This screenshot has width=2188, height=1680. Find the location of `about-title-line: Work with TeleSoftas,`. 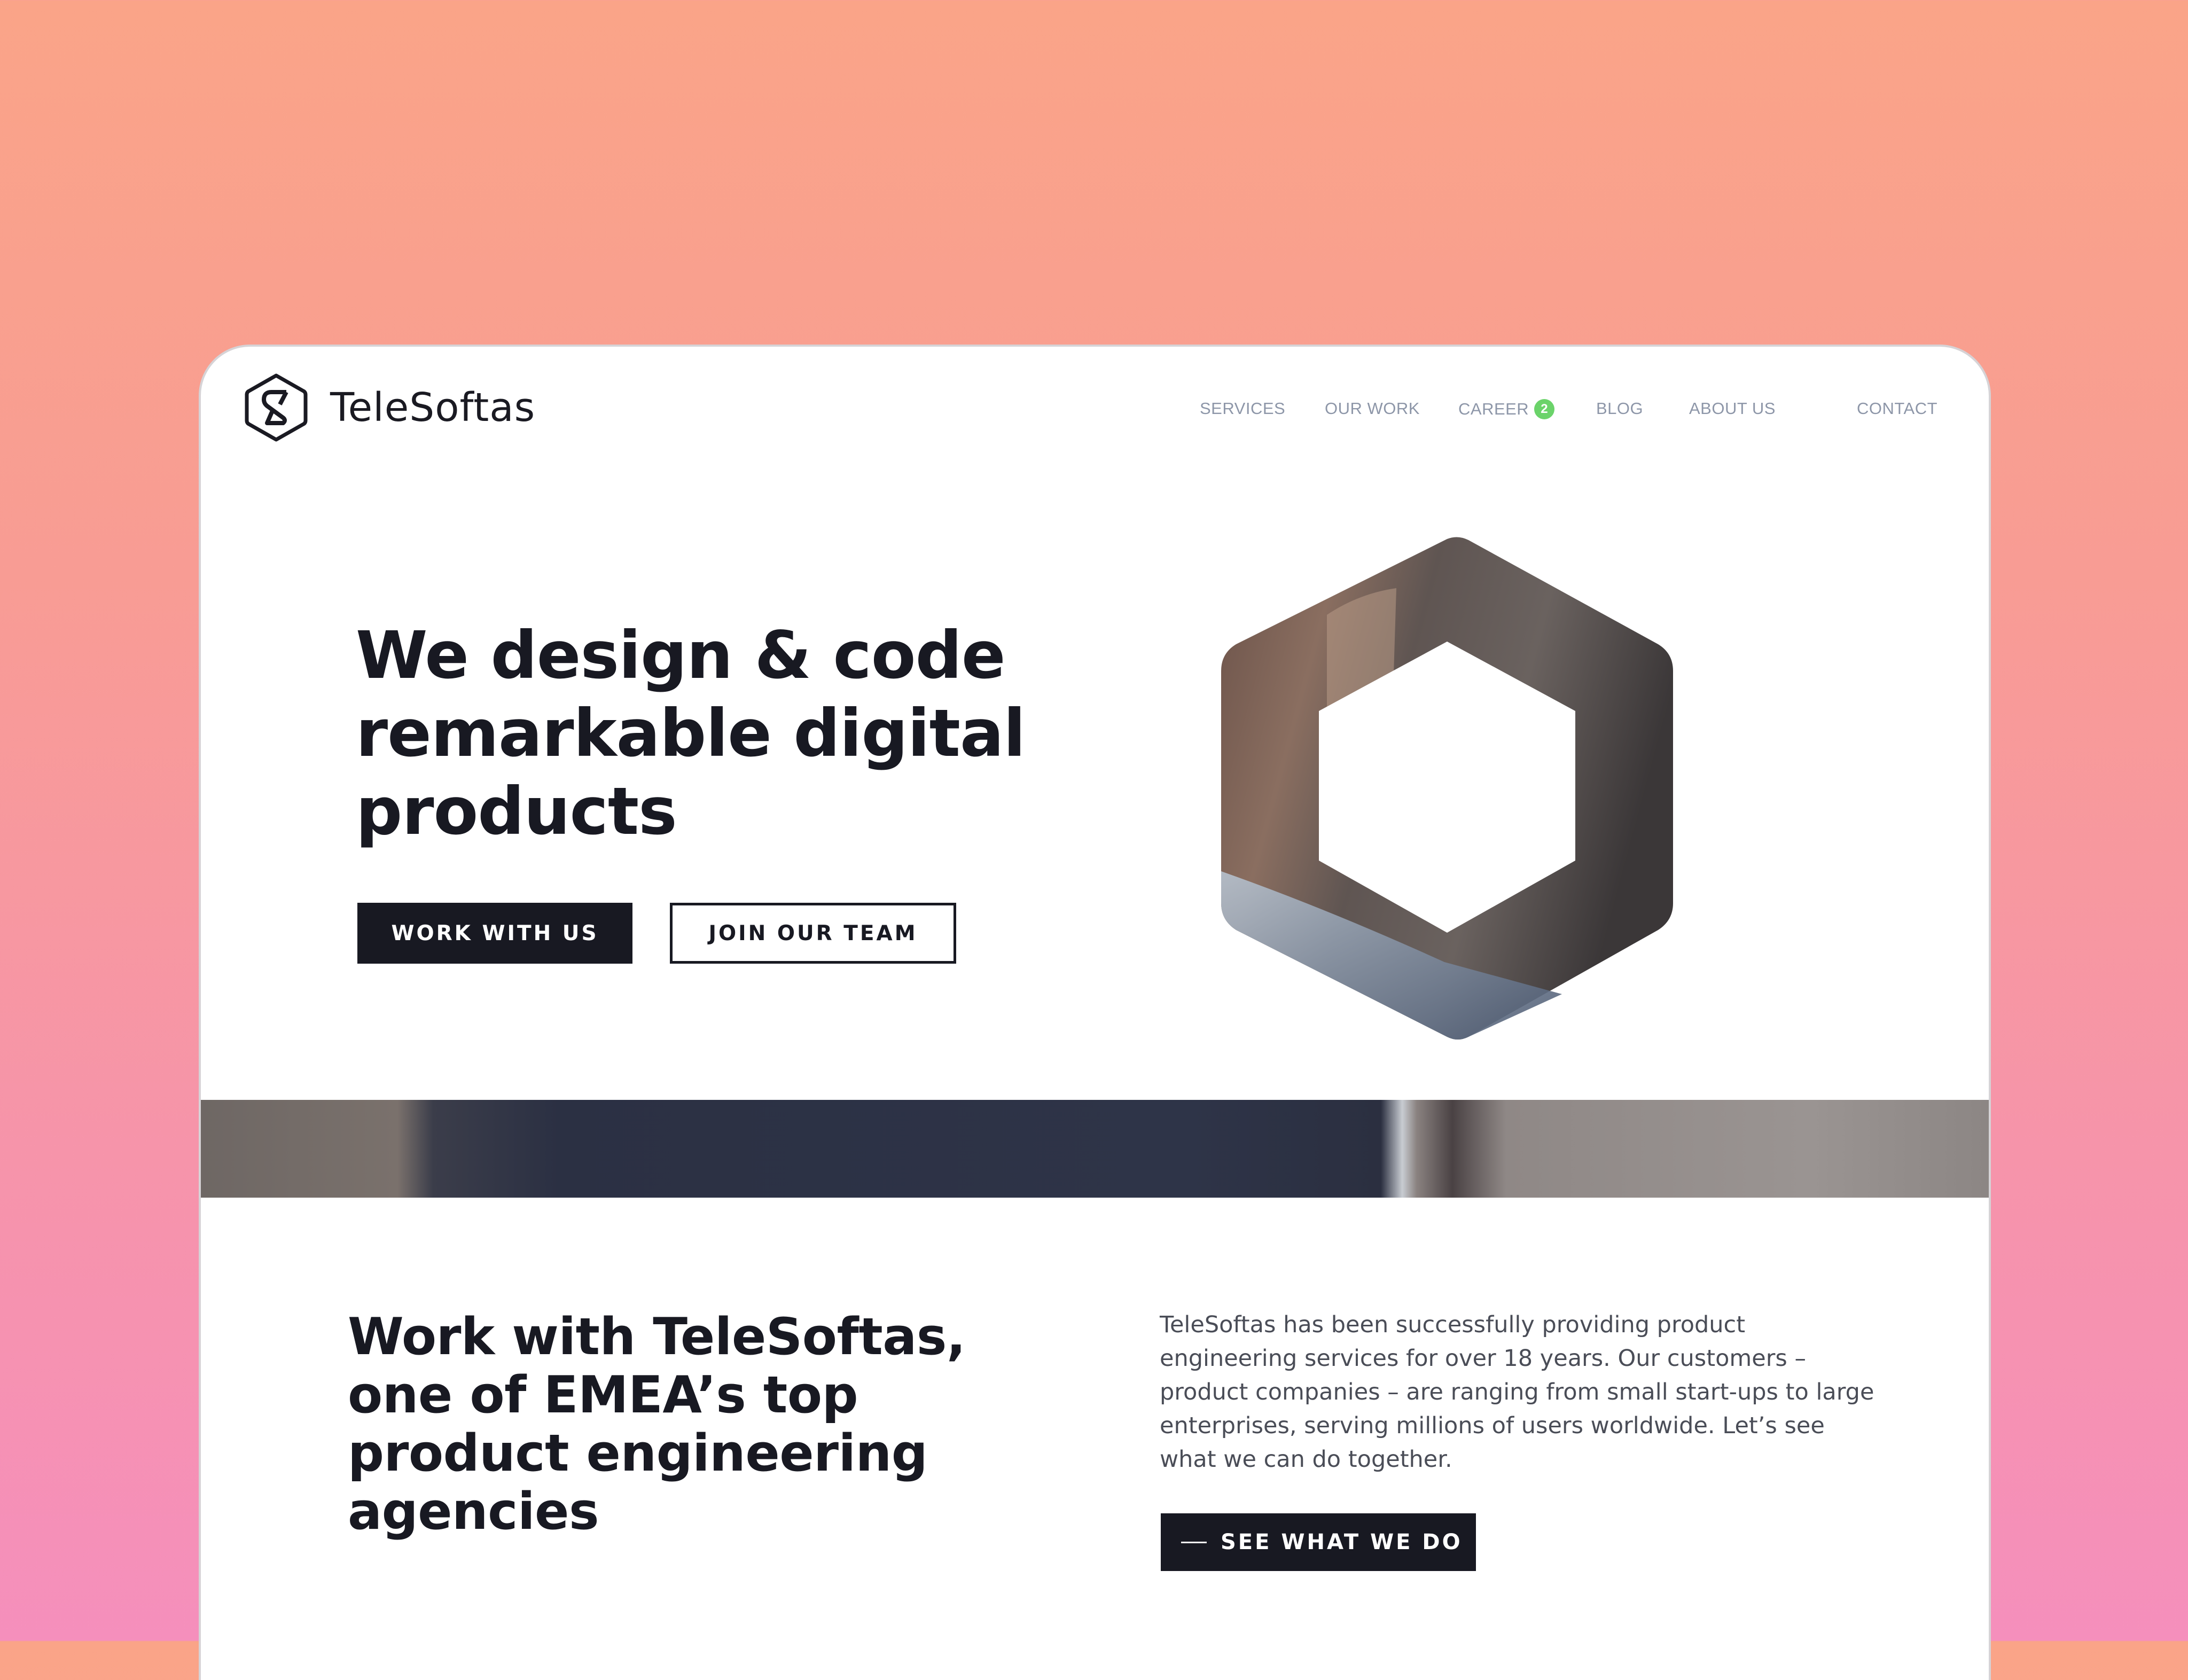

about-title-line: Work with TeleSoftas, is located at coordinates (657, 1337).